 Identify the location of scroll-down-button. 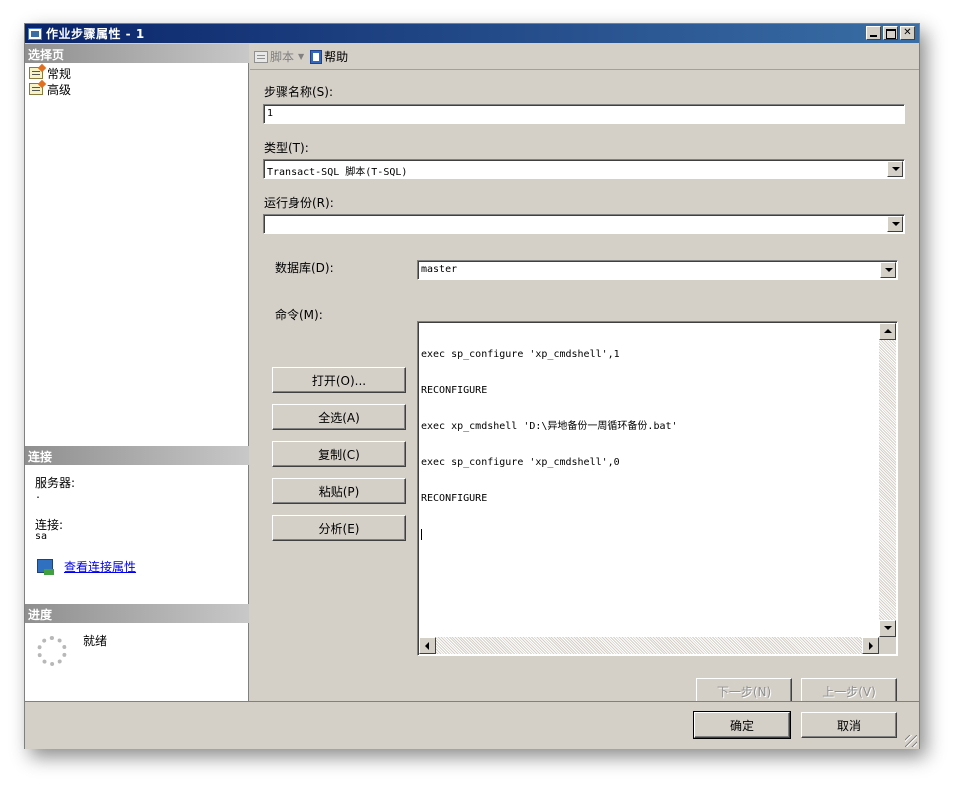
(887, 628).